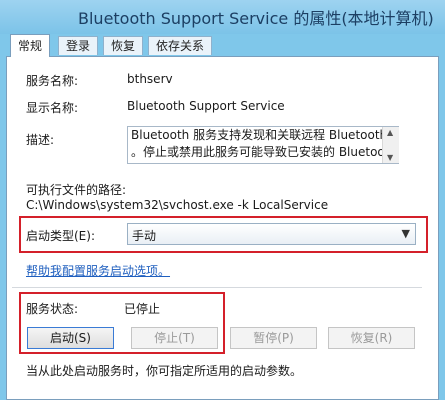  I want to click on resume-button: 恢复(R), so click(371, 338).